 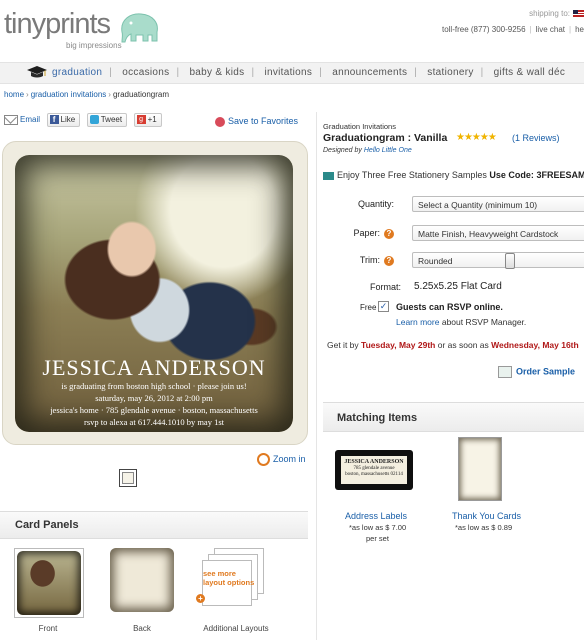 I want to click on additional-layouts-thumbnail: see more layout options +, so click(x=232, y=582).